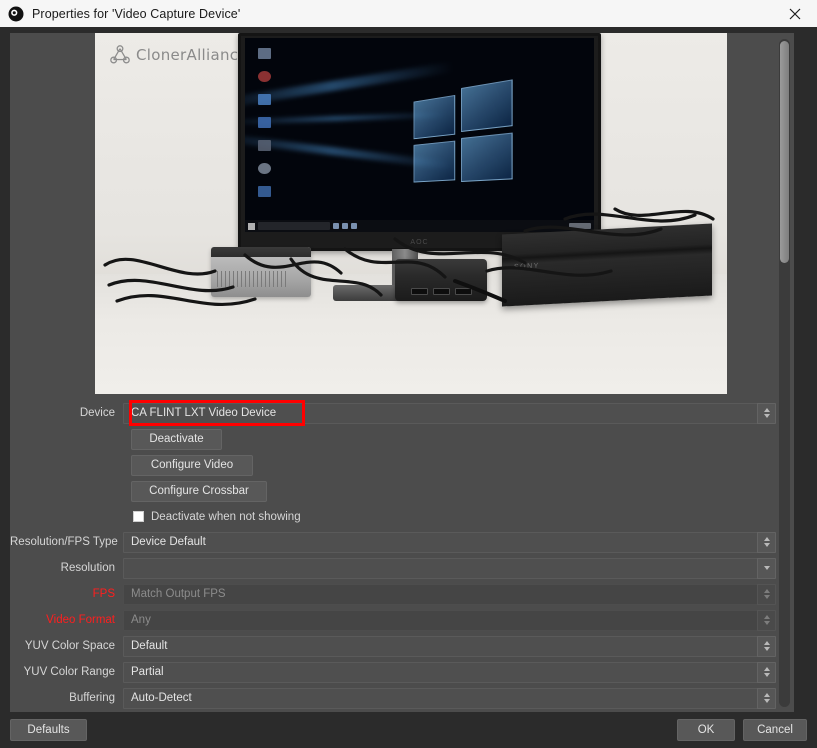  What do you see at coordinates (449, 698) in the screenshot?
I see `field-select: Auto-Detect` at bounding box center [449, 698].